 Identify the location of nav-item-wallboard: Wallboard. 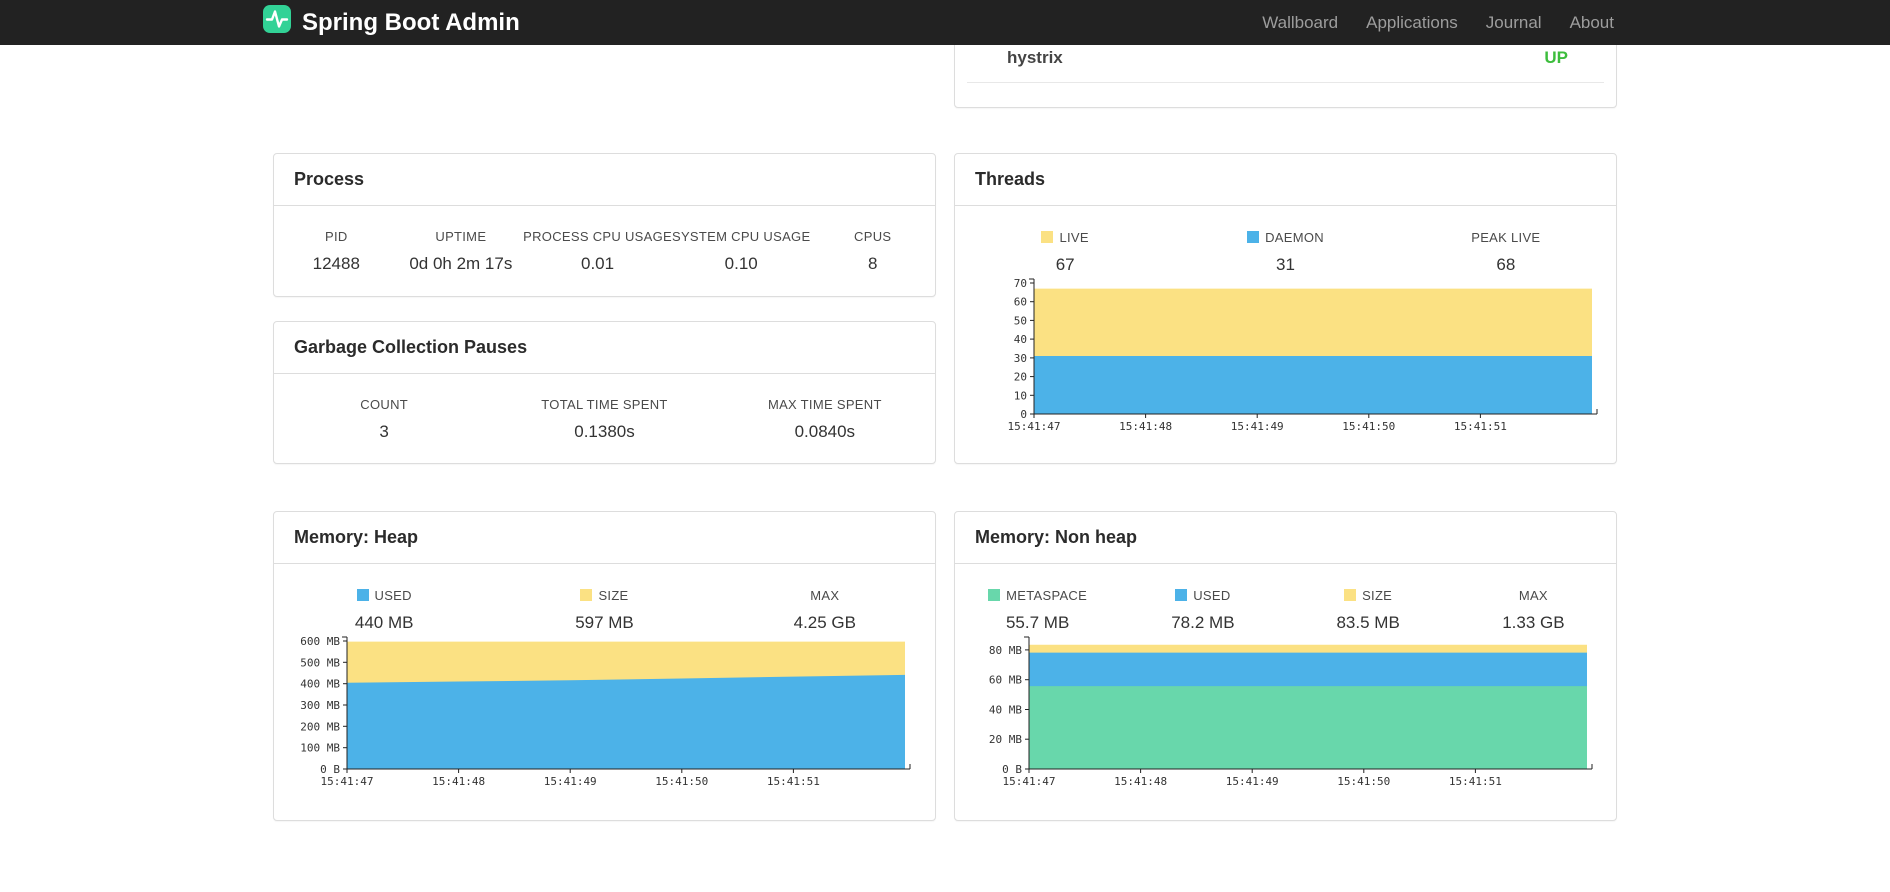
(1300, 23).